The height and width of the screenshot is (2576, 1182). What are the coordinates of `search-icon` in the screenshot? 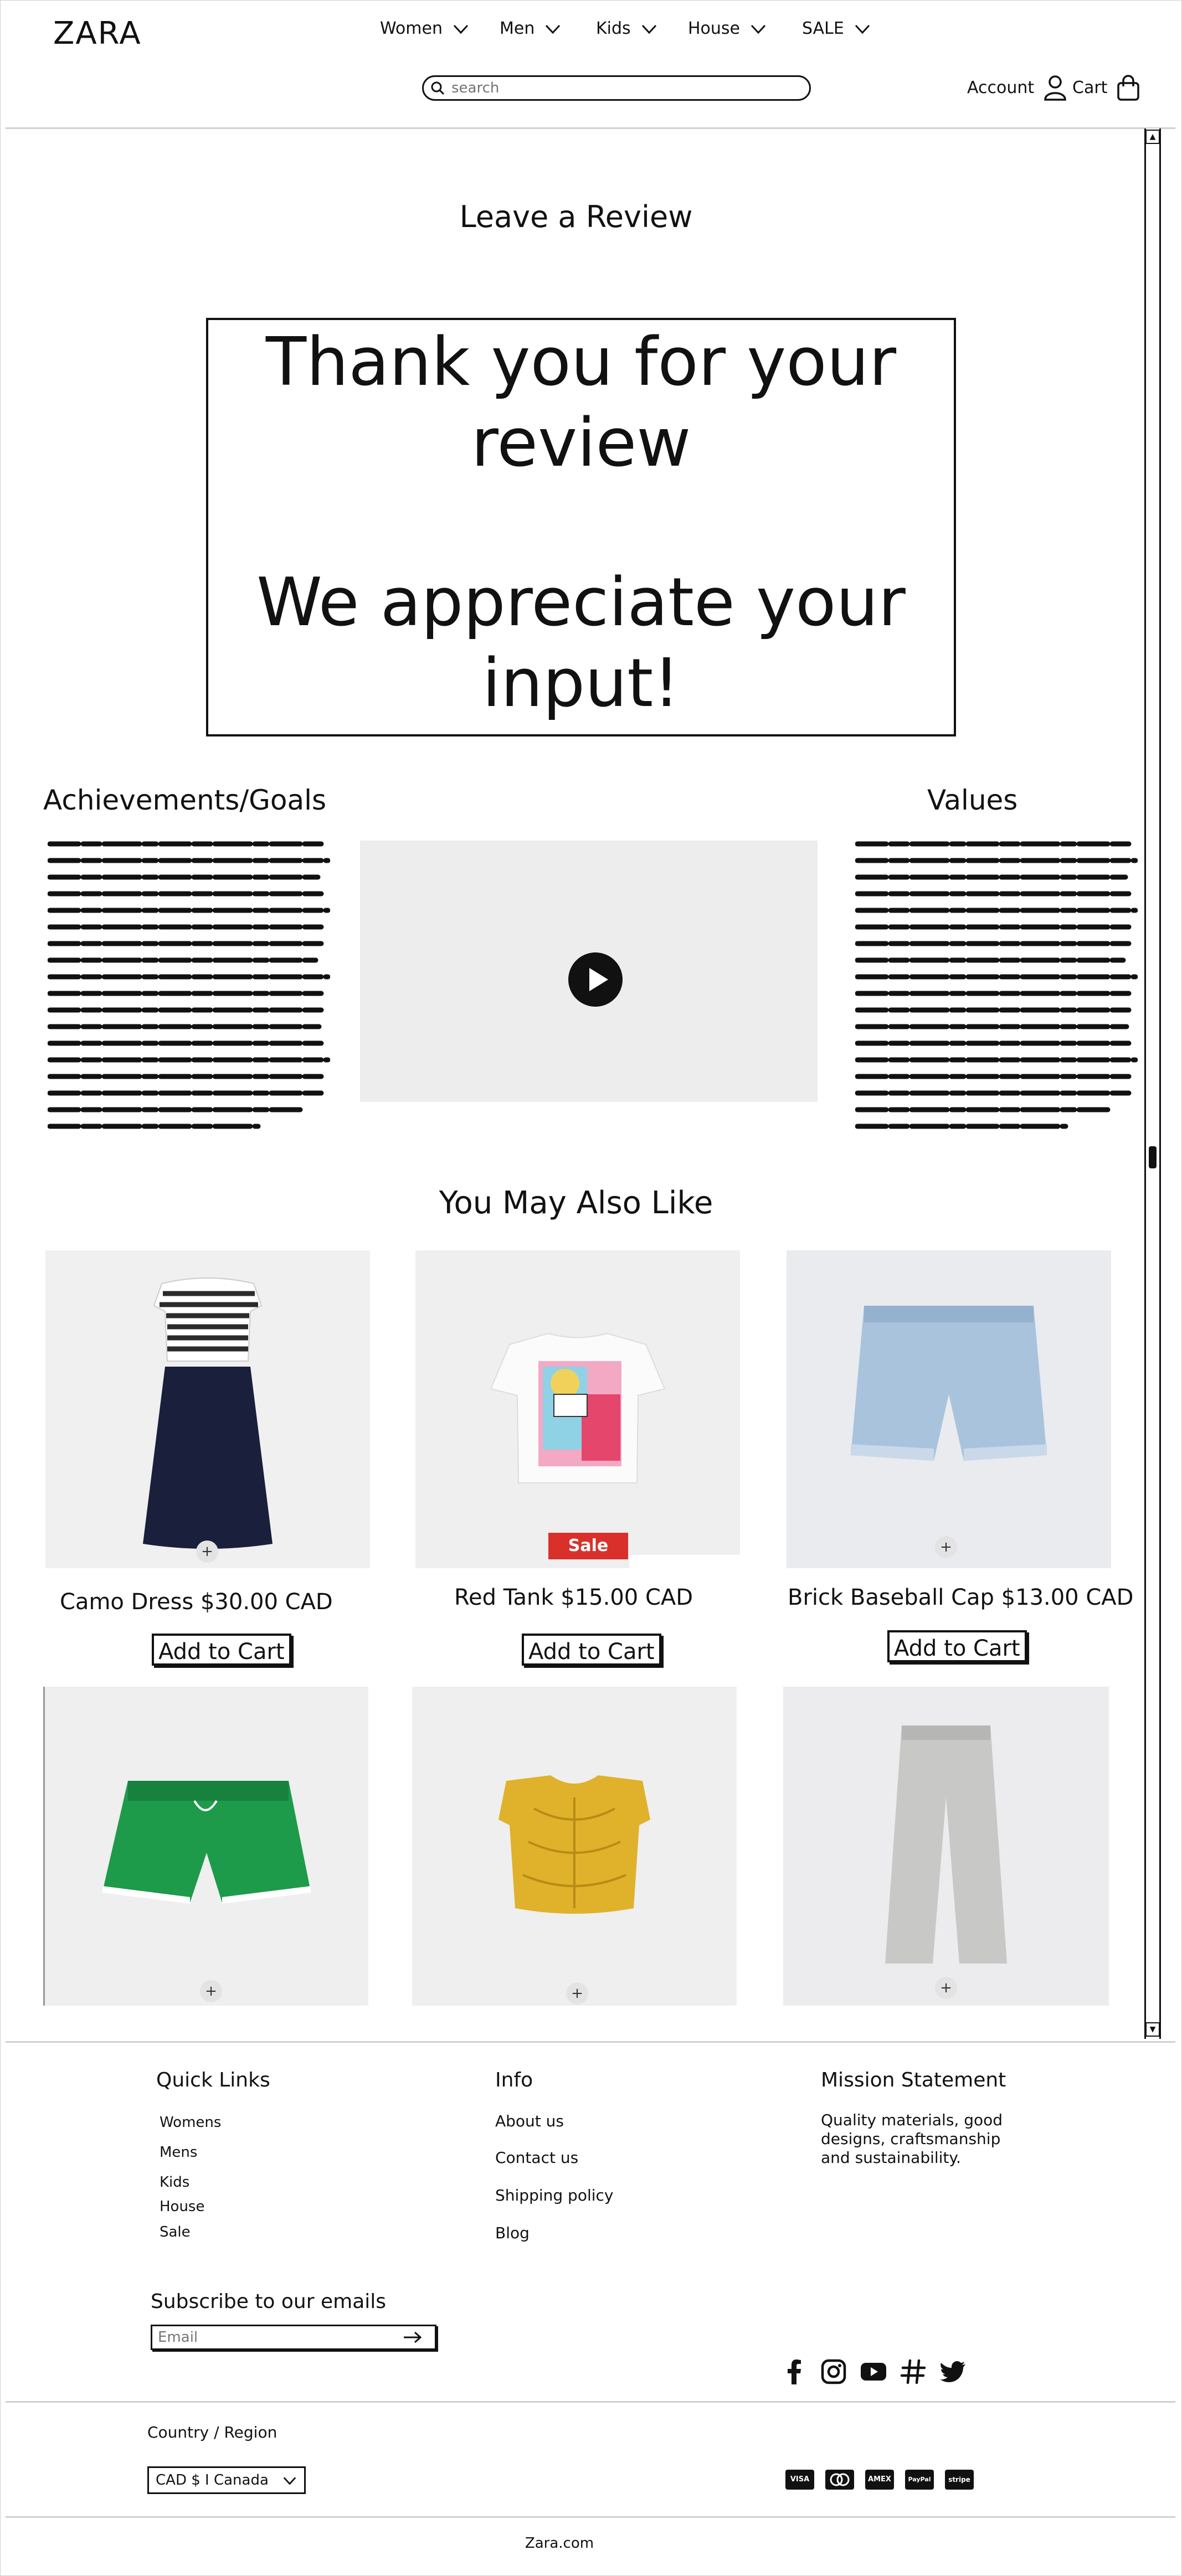 It's located at (438, 88).